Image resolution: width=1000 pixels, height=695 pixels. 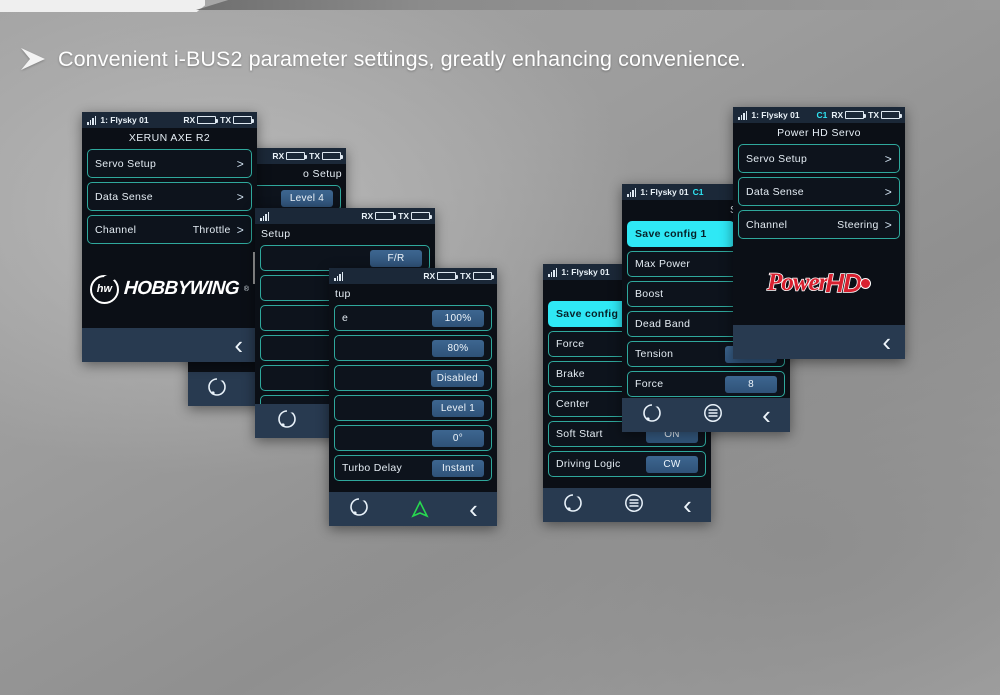 What do you see at coordinates (169, 137) in the screenshot?
I see `screen-title: XERUN AXE R2` at bounding box center [169, 137].